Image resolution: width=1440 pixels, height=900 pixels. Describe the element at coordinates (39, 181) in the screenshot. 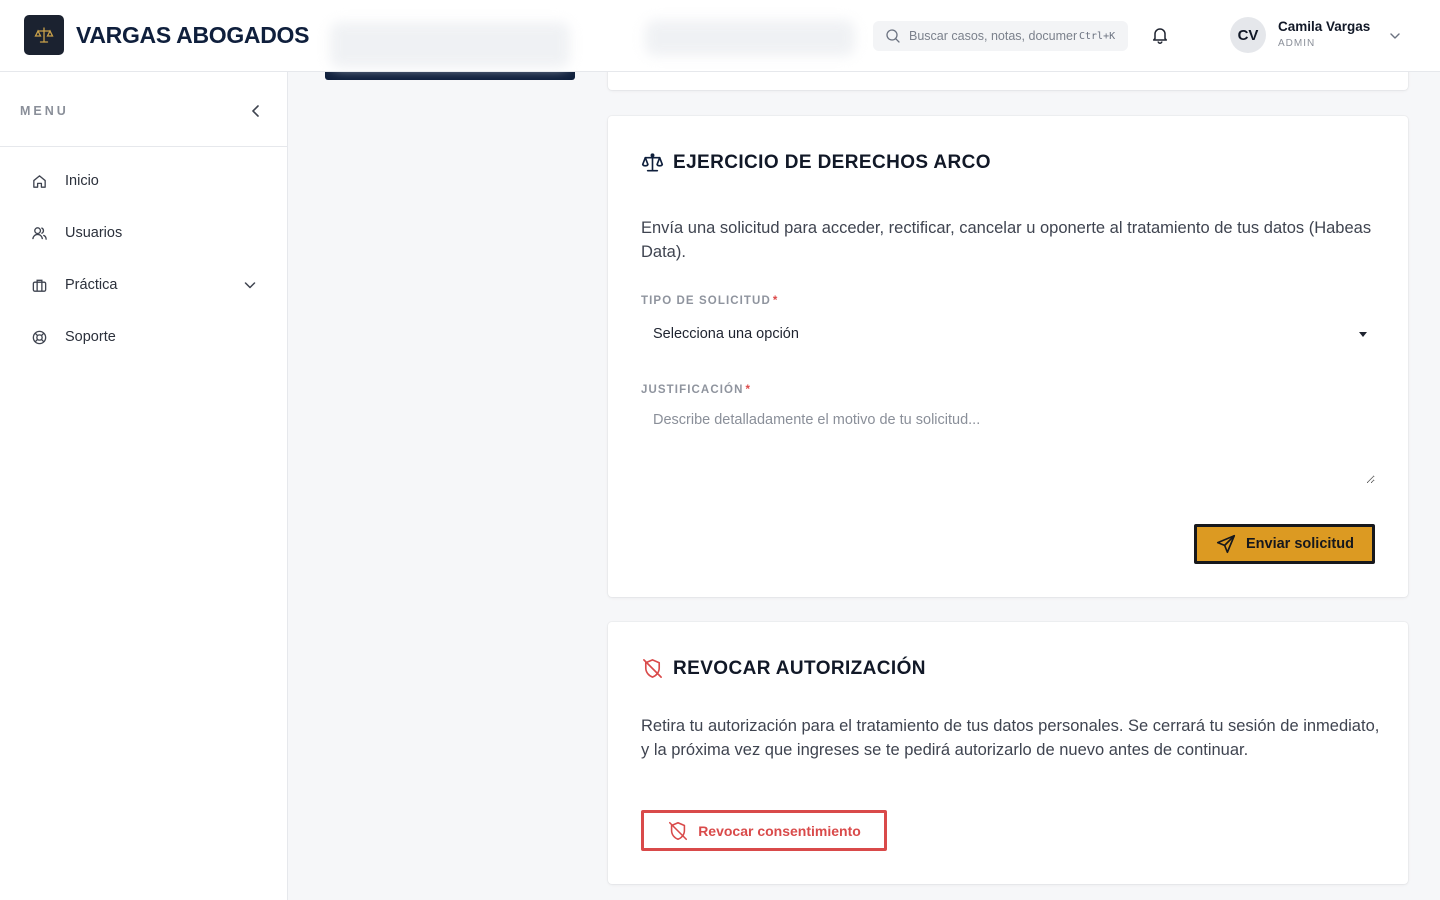

I see `home-icon` at that location.